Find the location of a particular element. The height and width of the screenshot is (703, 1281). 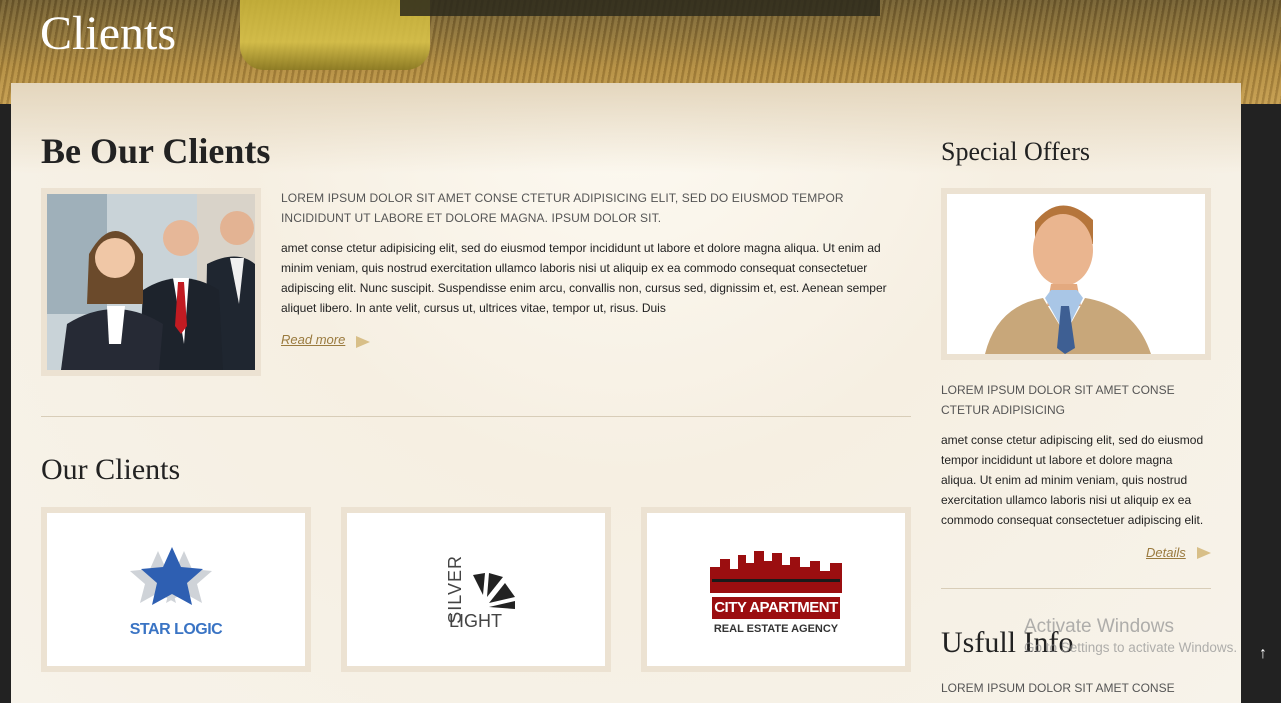

page-title: Clients is located at coordinates (108, 33).